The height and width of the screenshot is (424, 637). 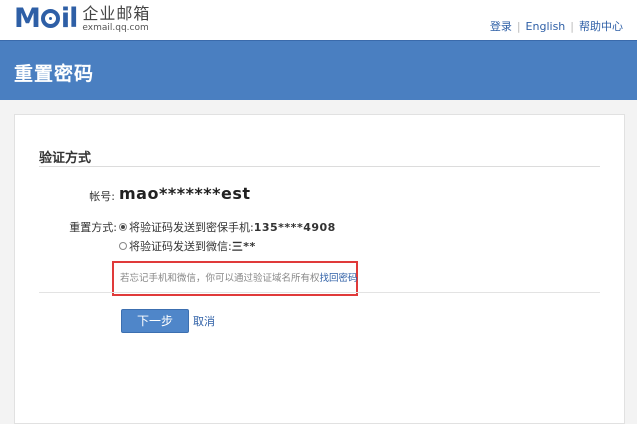 I want to click on forgot-hint: 若忘记手机和微信，你可以通过验证域名所有权找回密码, so click(x=239, y=277).